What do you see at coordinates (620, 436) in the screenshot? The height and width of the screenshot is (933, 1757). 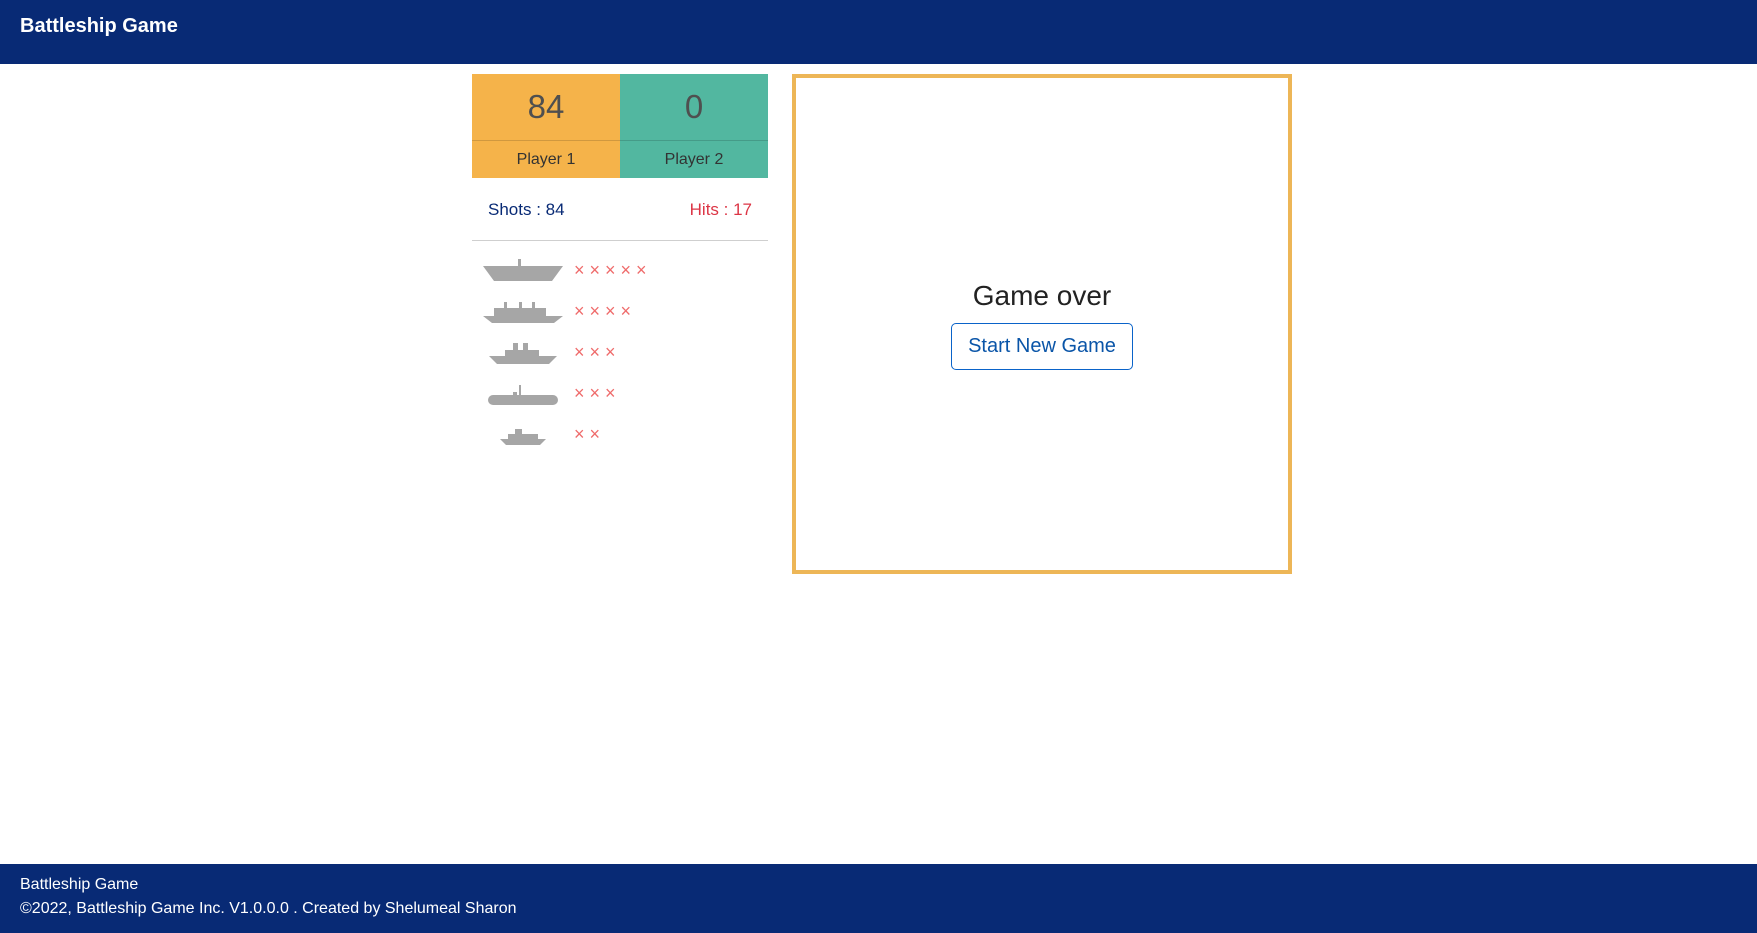 I see `fleet-row-destroyer: ××` at bounding box center [620, 436].